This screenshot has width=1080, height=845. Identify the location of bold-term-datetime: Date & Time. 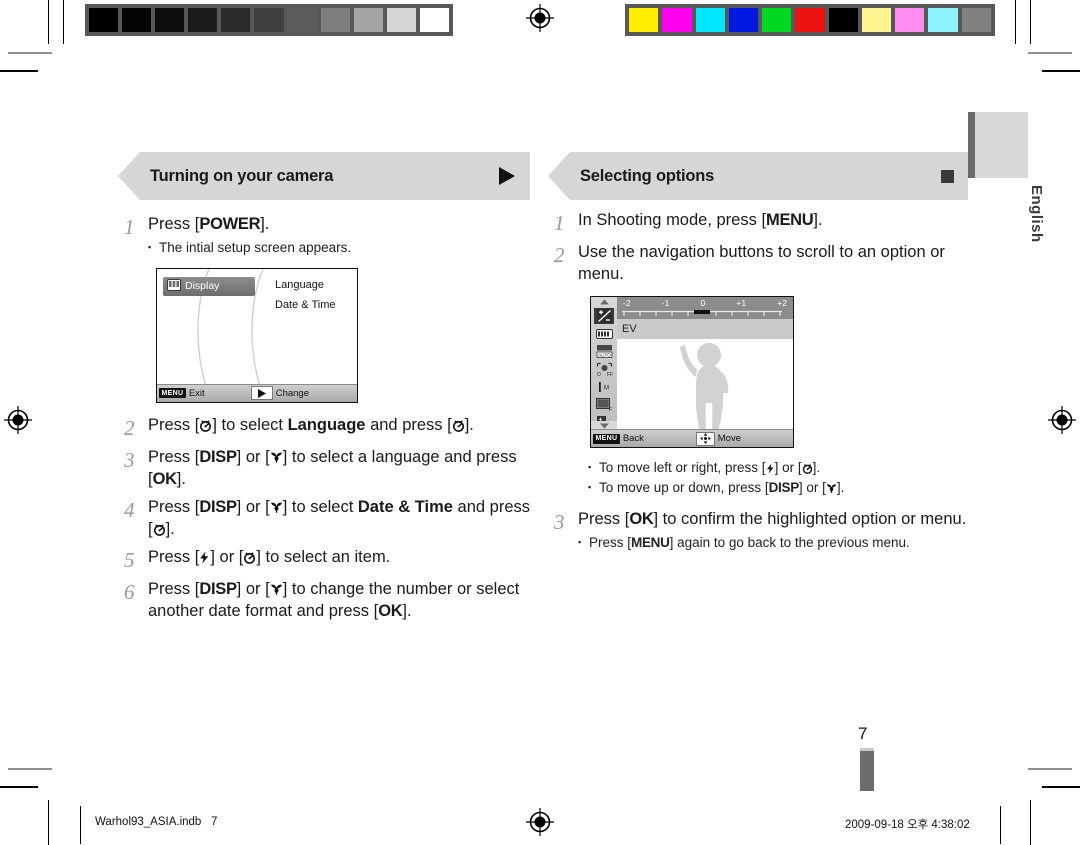
(405, 506).